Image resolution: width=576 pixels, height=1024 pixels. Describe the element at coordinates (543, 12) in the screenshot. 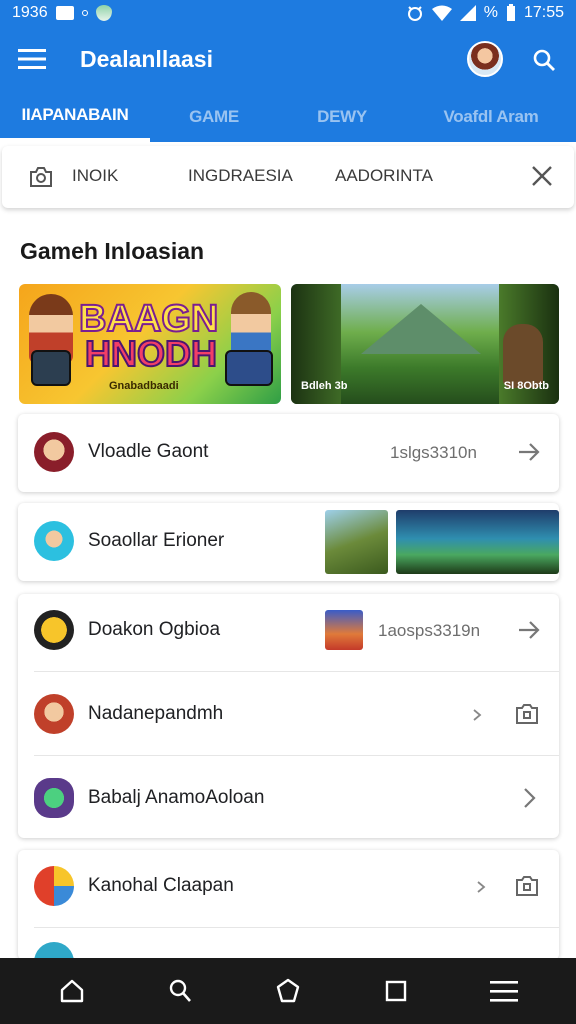

I see `status-clock: 17:55` at that location.